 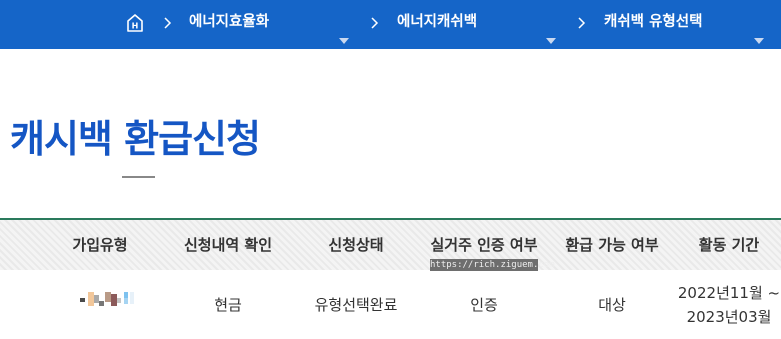 What do you see at coordinates (135, 139) in the screenshot?
I see `page-title: 캐시백 환급신청` at bounding box center [135, 139].